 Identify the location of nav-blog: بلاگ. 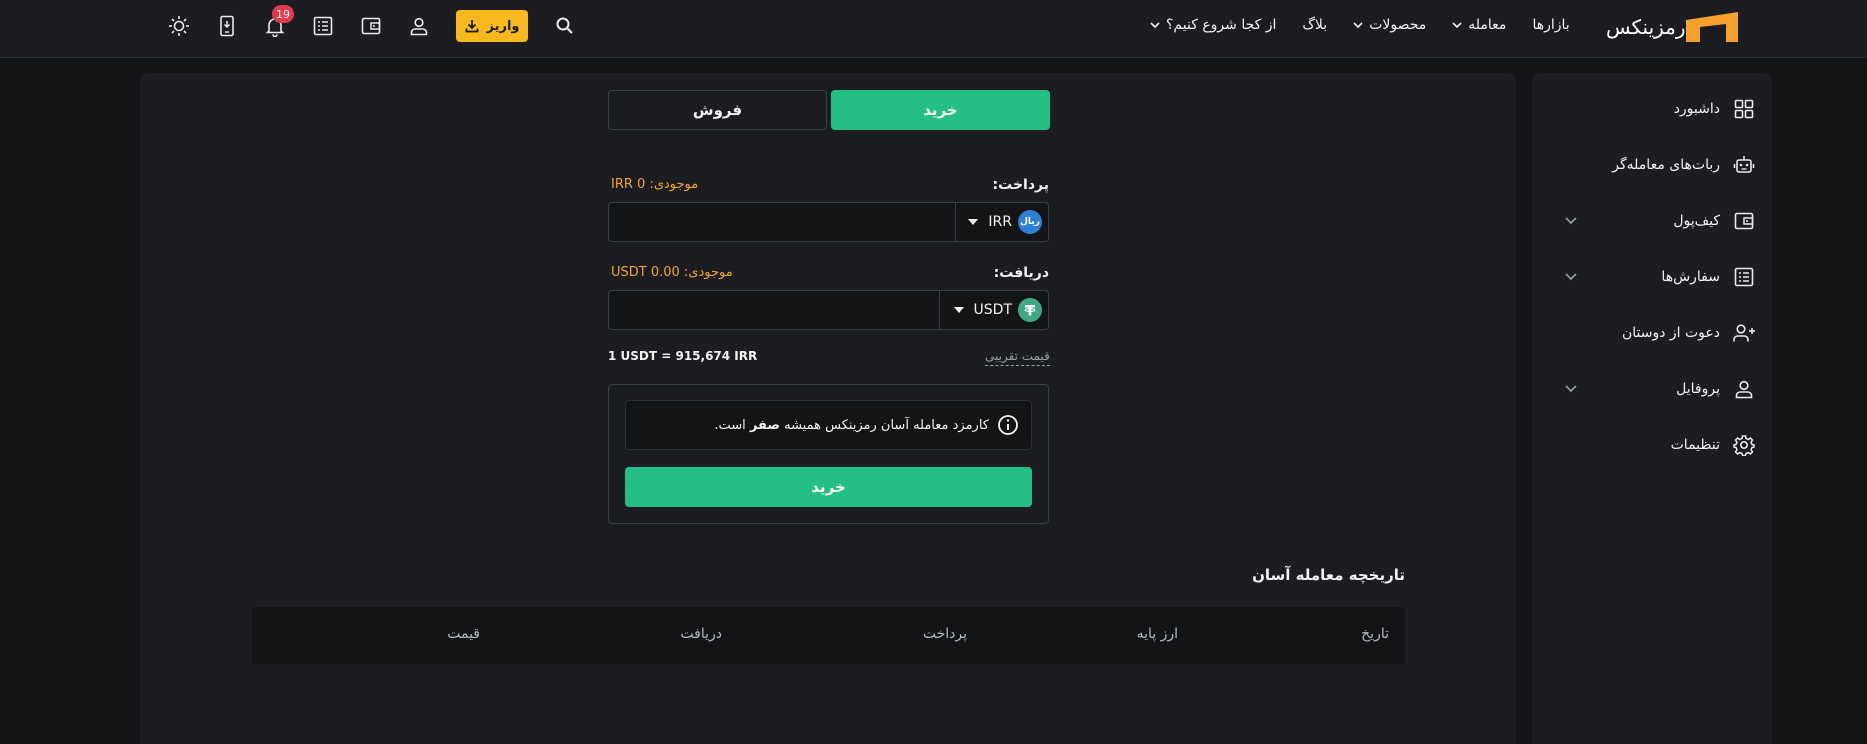
(1314, 25).